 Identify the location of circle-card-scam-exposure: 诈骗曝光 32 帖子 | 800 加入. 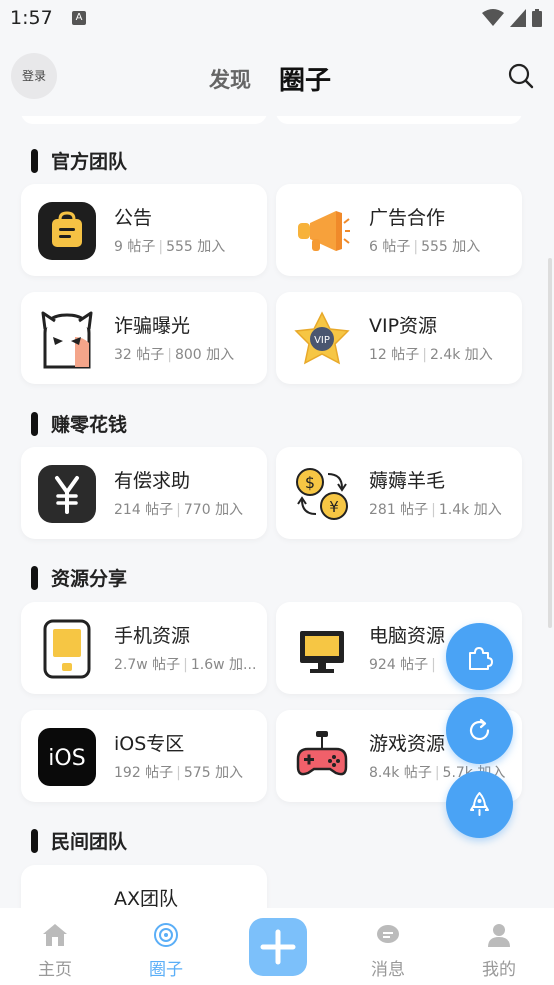
(144, 338).